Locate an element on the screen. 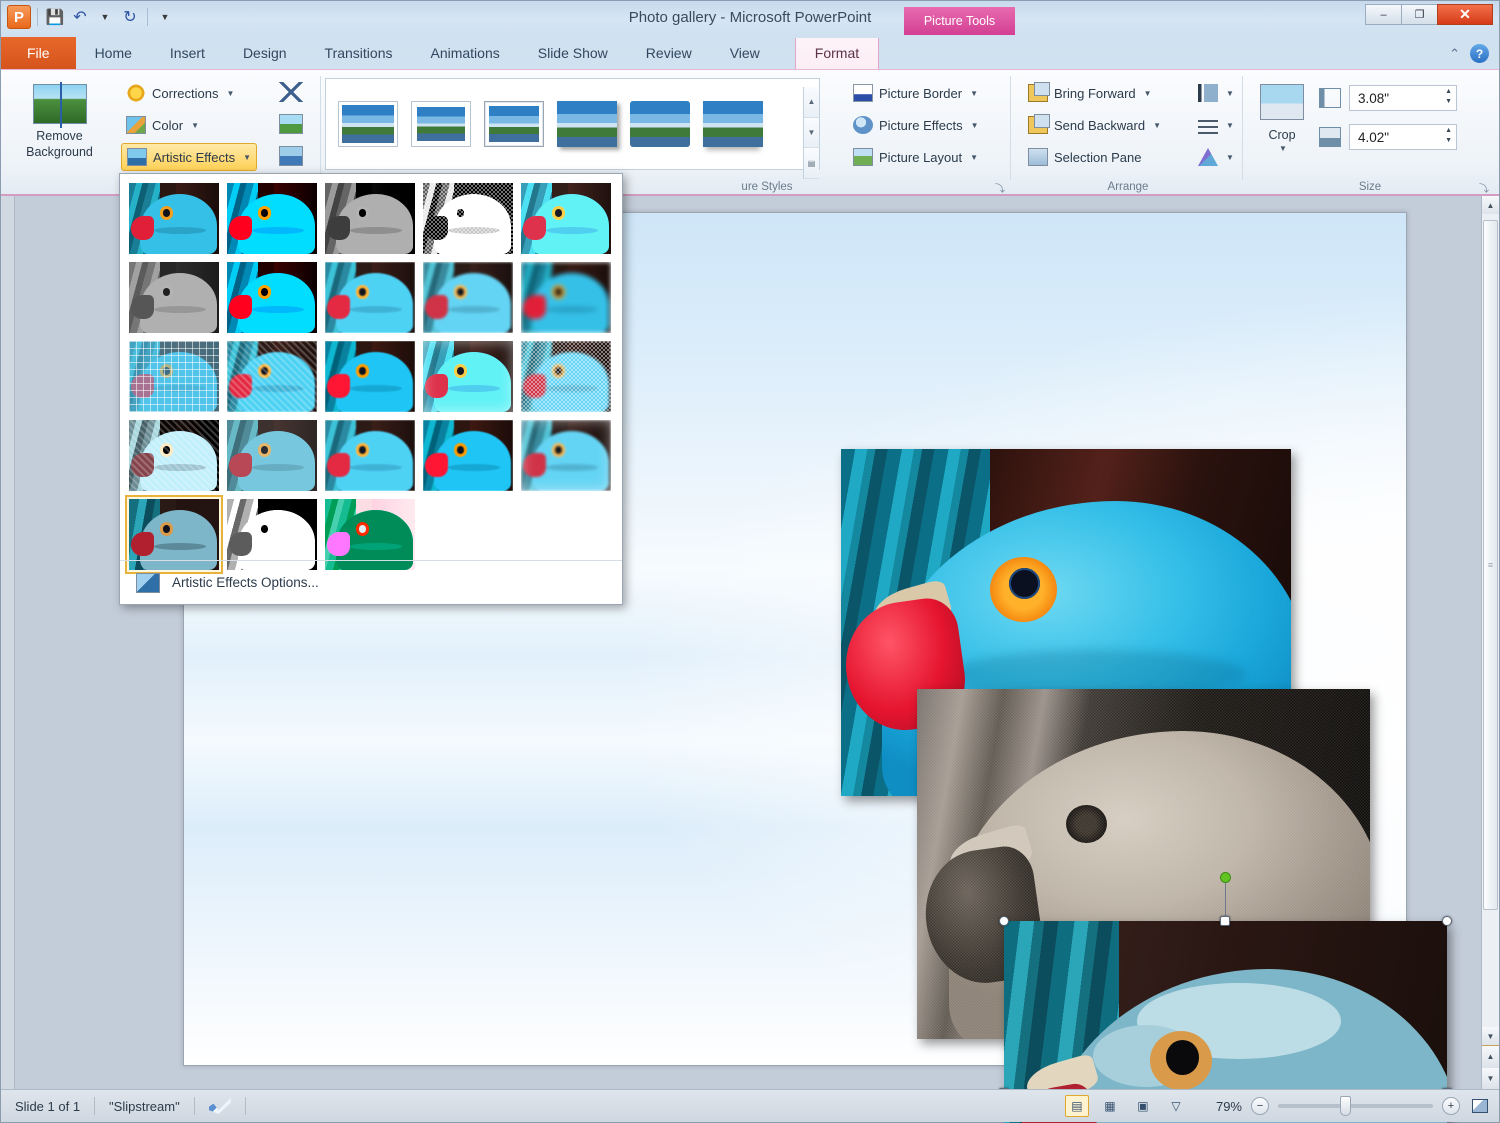 This screenshot has height=1123, width=1500. vertical-scrollbar: ▲ ▼ ▲ ▼ is located at coordinates (1490, 642).